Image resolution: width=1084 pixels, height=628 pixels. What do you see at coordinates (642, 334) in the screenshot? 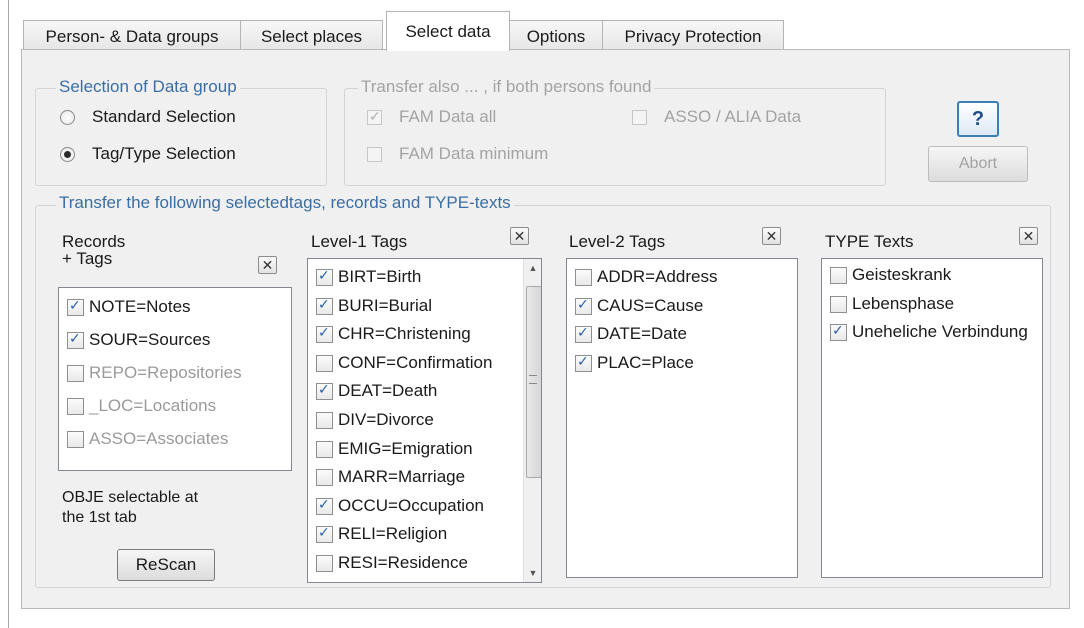
I see `list-item-label: DATE=Date` at bounding box center [642, 334].